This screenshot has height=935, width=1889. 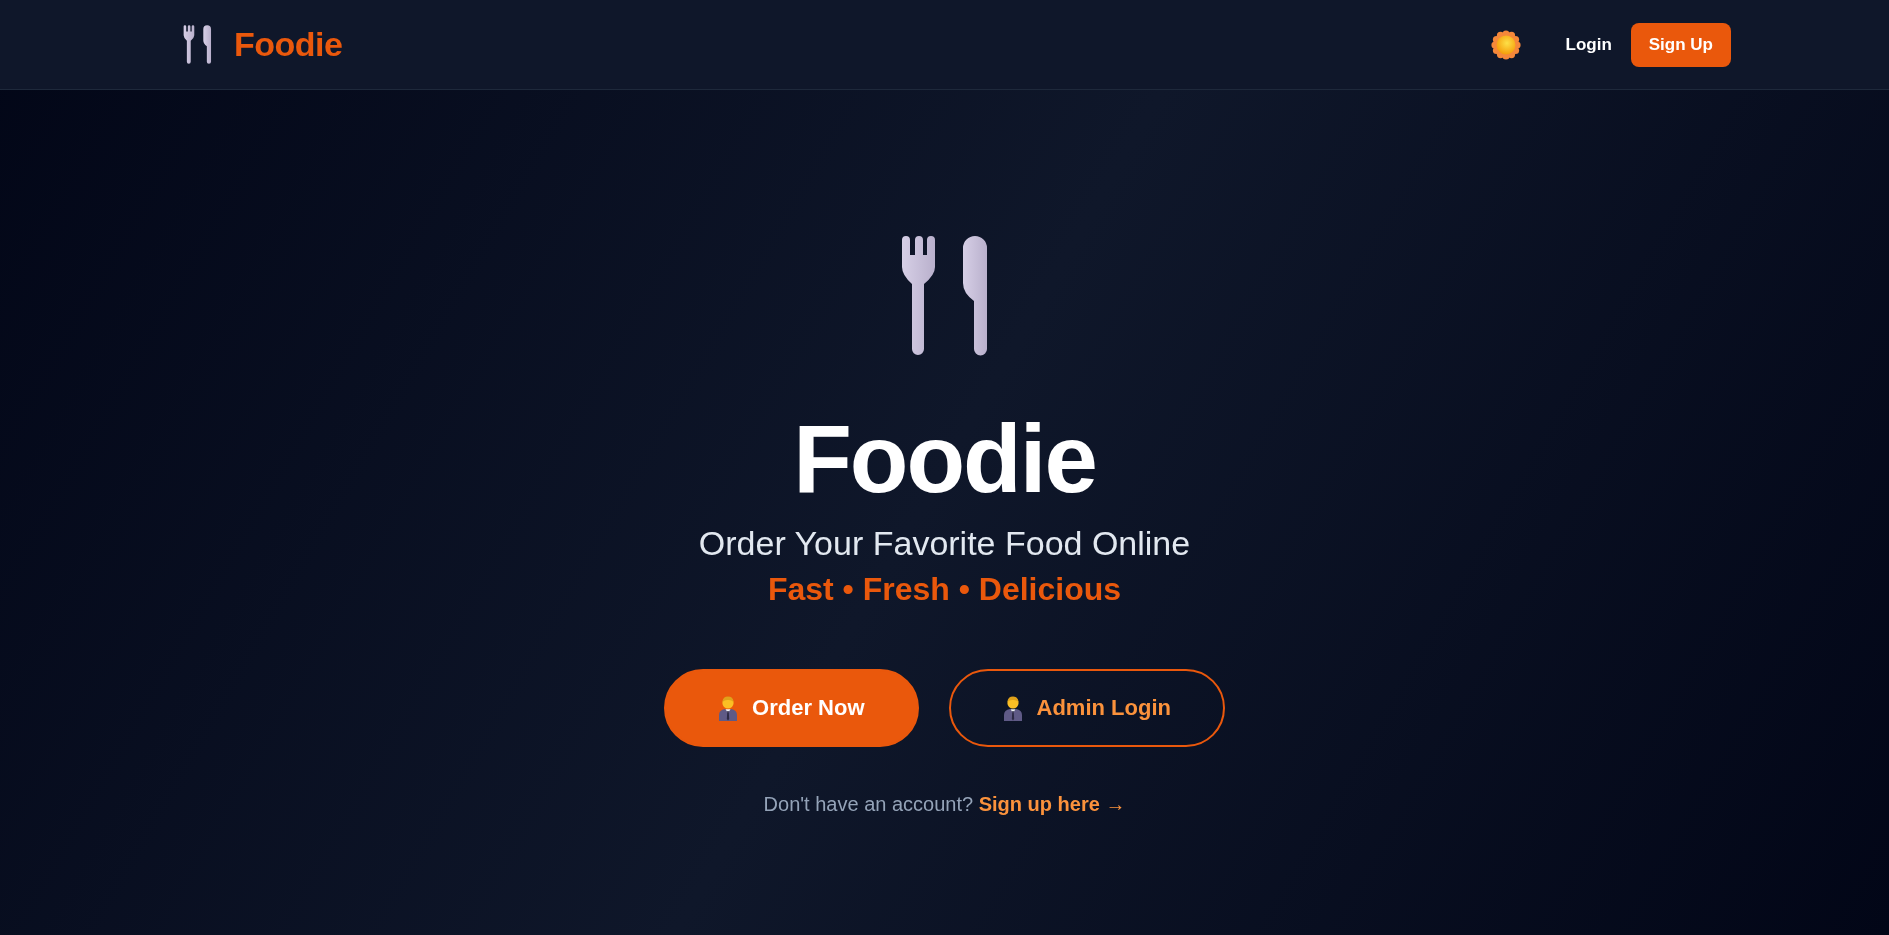 I want to click on order-button: Order Now, so click(x=791, y=708).